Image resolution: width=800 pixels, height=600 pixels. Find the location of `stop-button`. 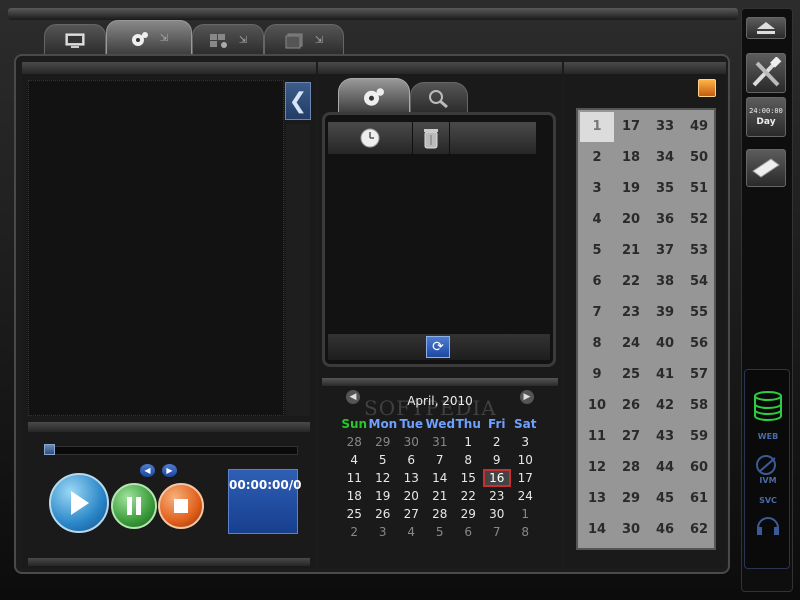

stop-button is located at coordinates (181, 506).